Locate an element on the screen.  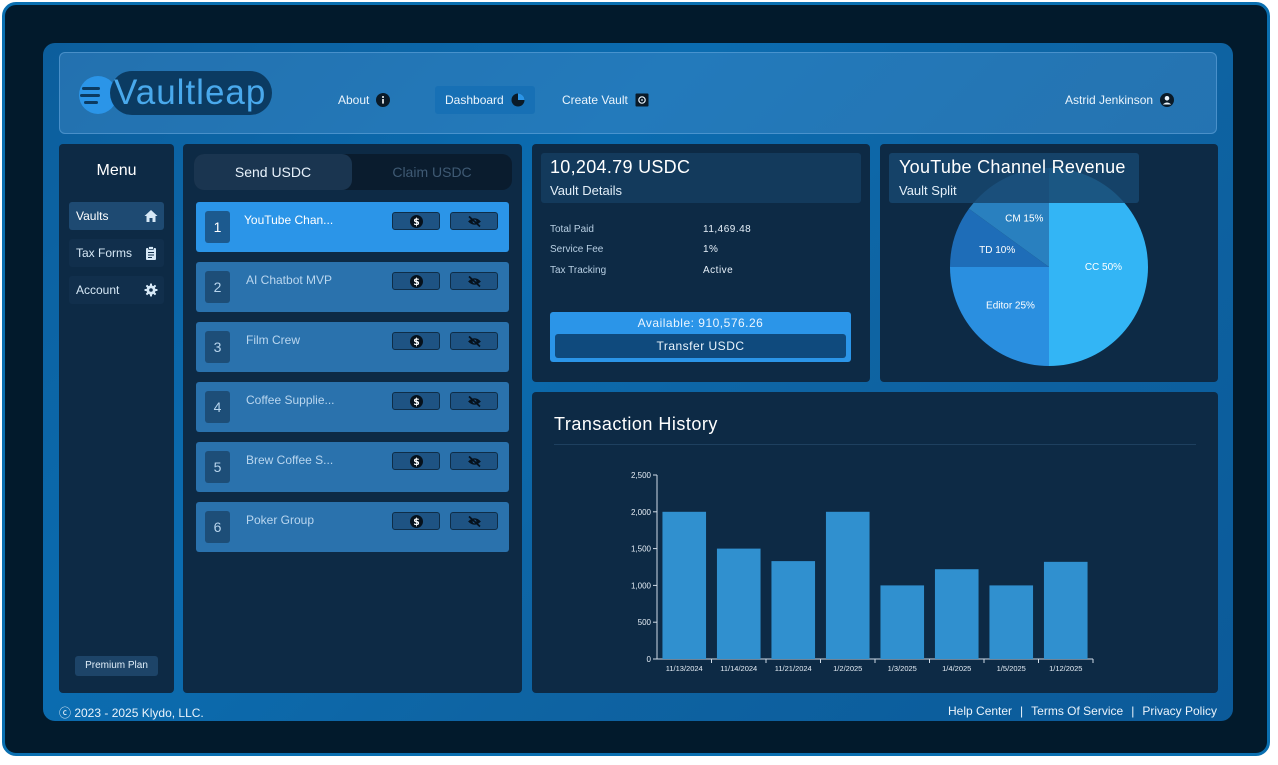
usdc-tabs: Send USDC Claim USDC is located at coordinates (353, 172).